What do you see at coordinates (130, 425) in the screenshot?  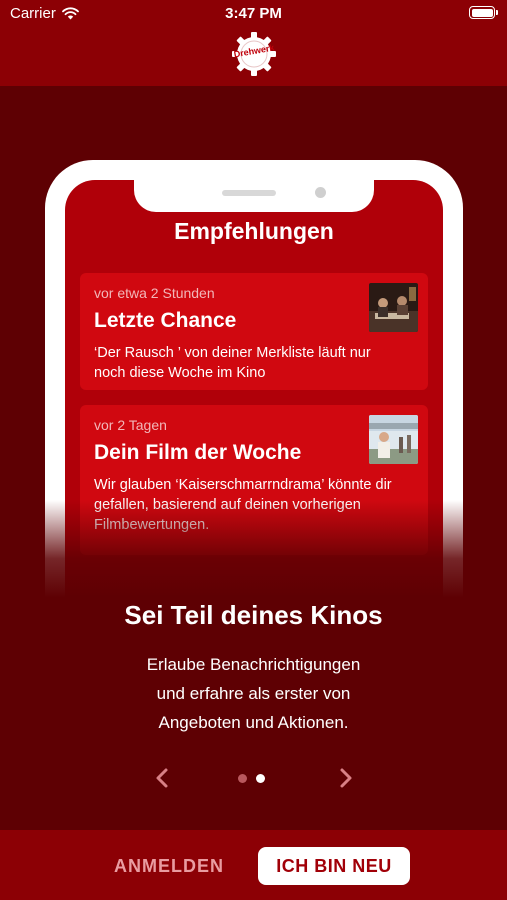 I see `card-timestamp: vor 2 Tagen` at bounding box center [130, 425].